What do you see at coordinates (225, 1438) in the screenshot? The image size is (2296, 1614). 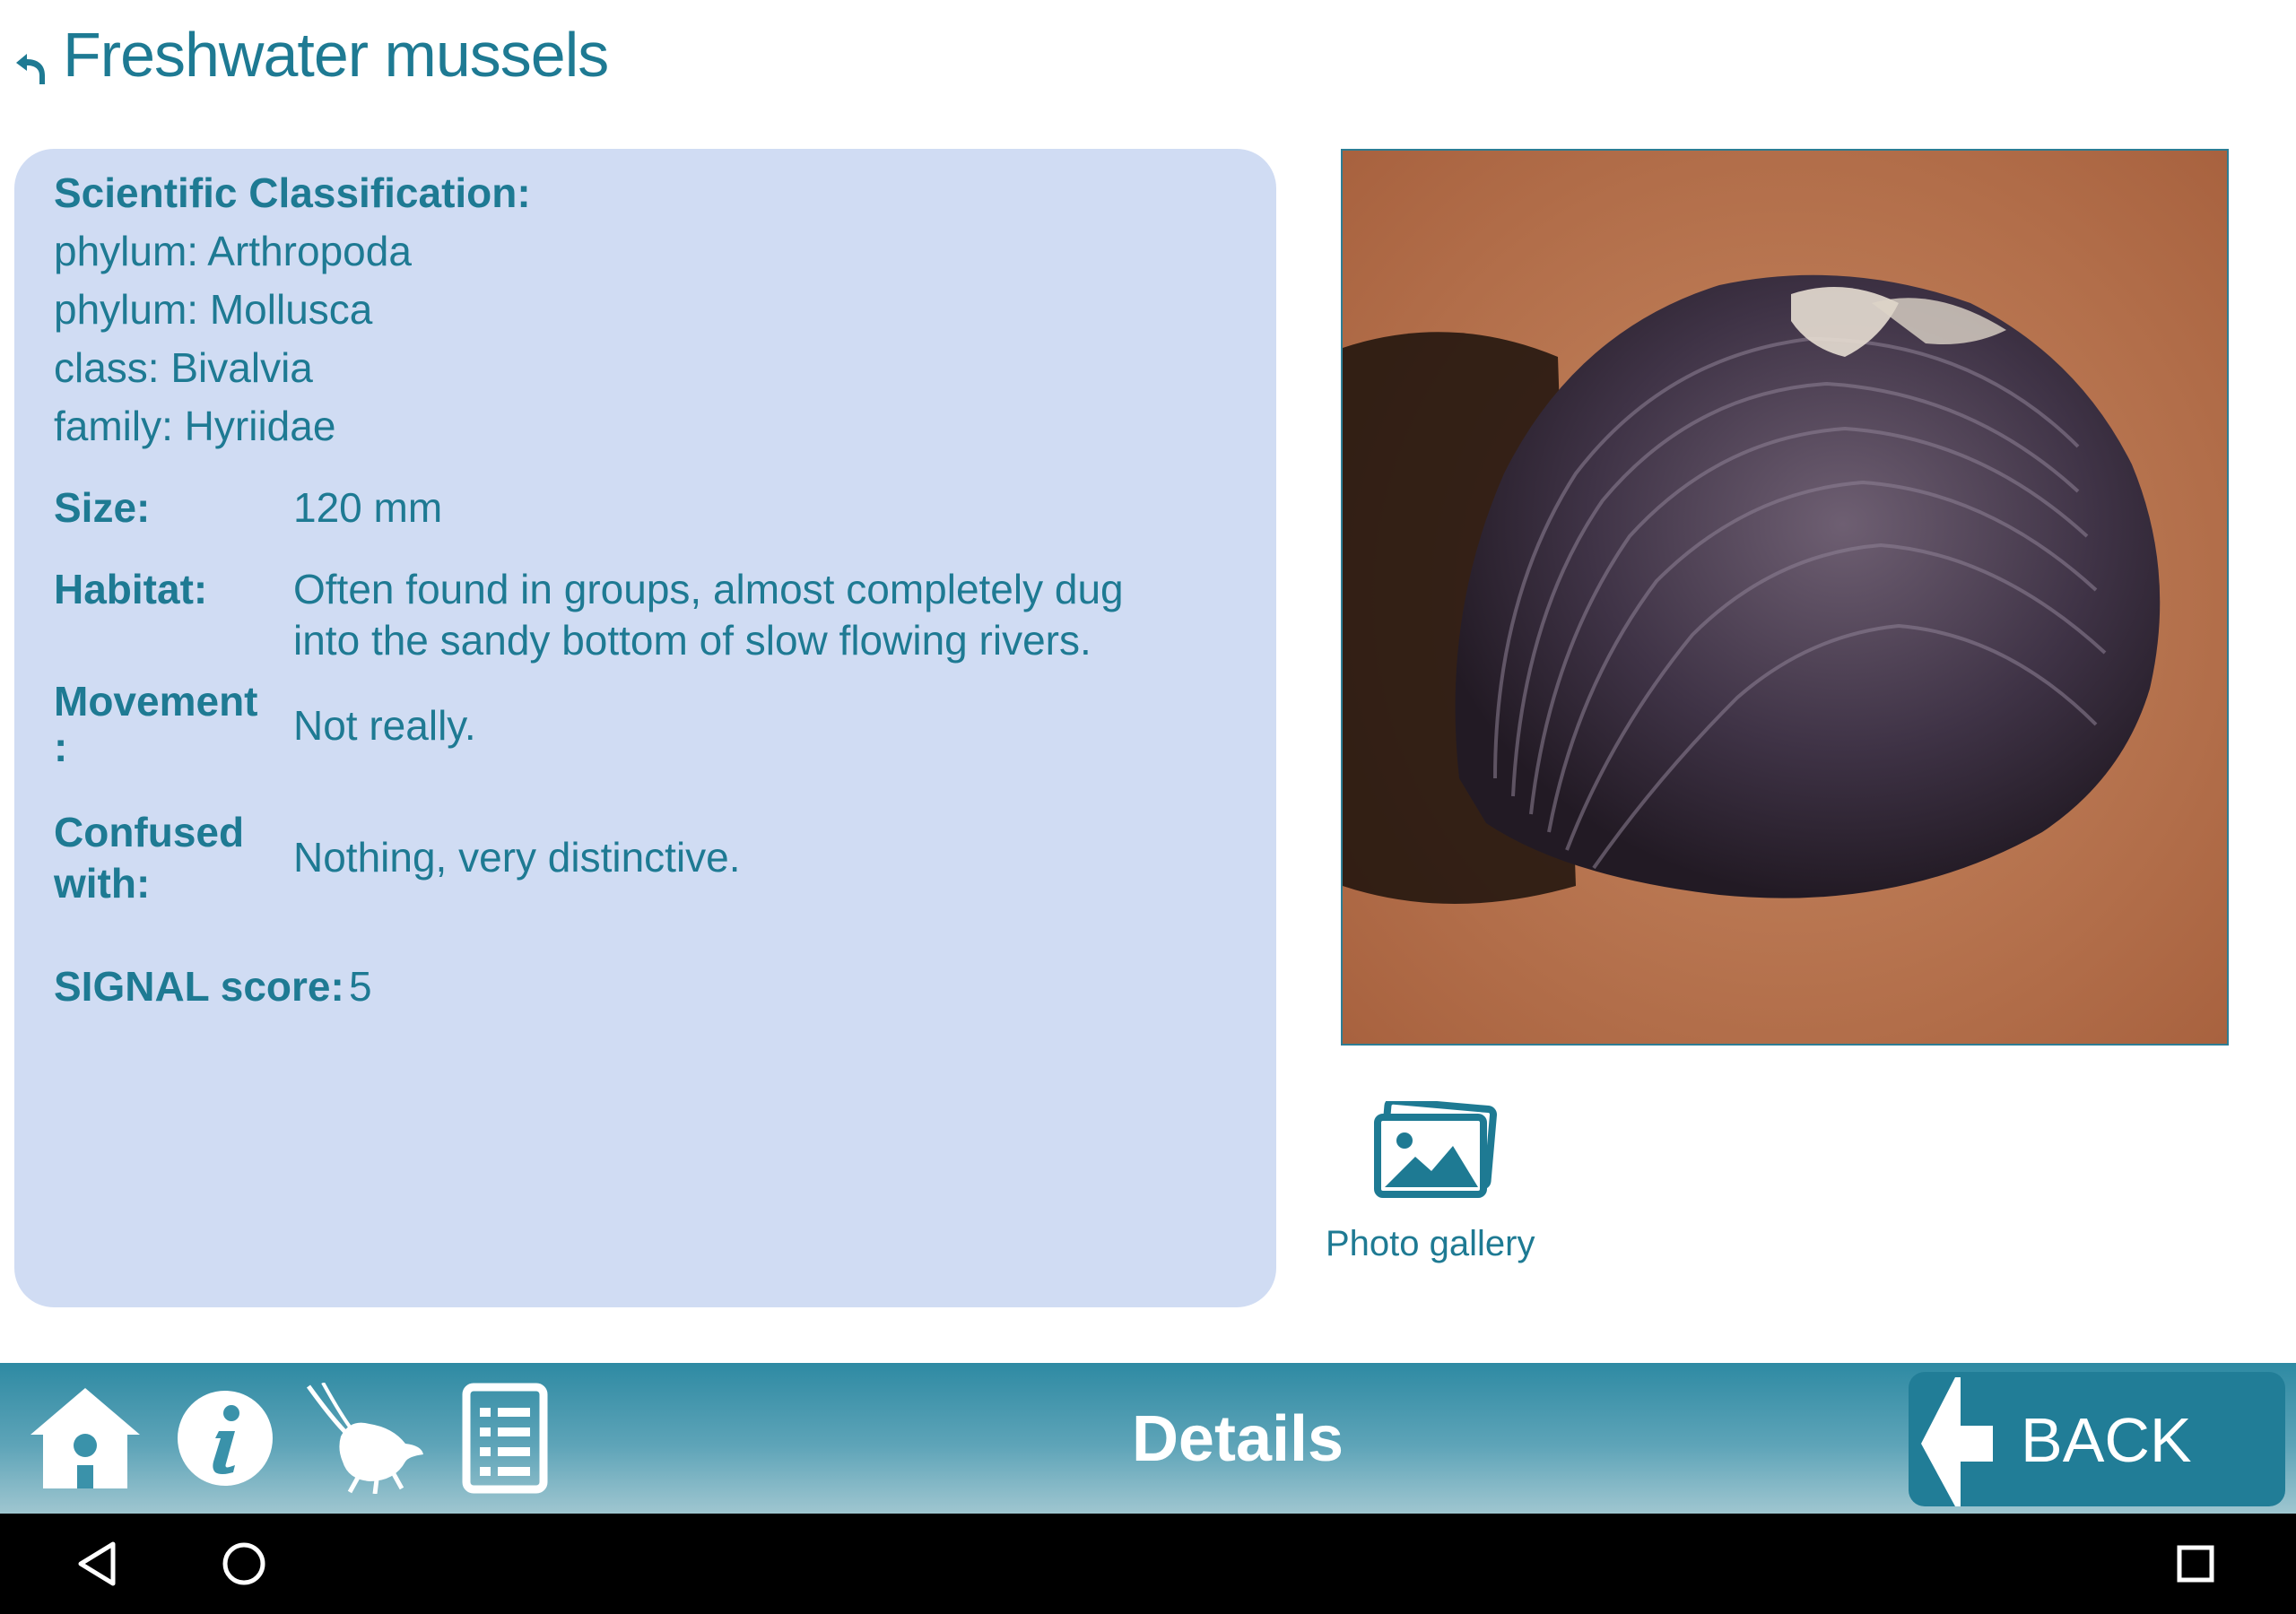 I see `info-icon` at bounding box center [225, 1438].